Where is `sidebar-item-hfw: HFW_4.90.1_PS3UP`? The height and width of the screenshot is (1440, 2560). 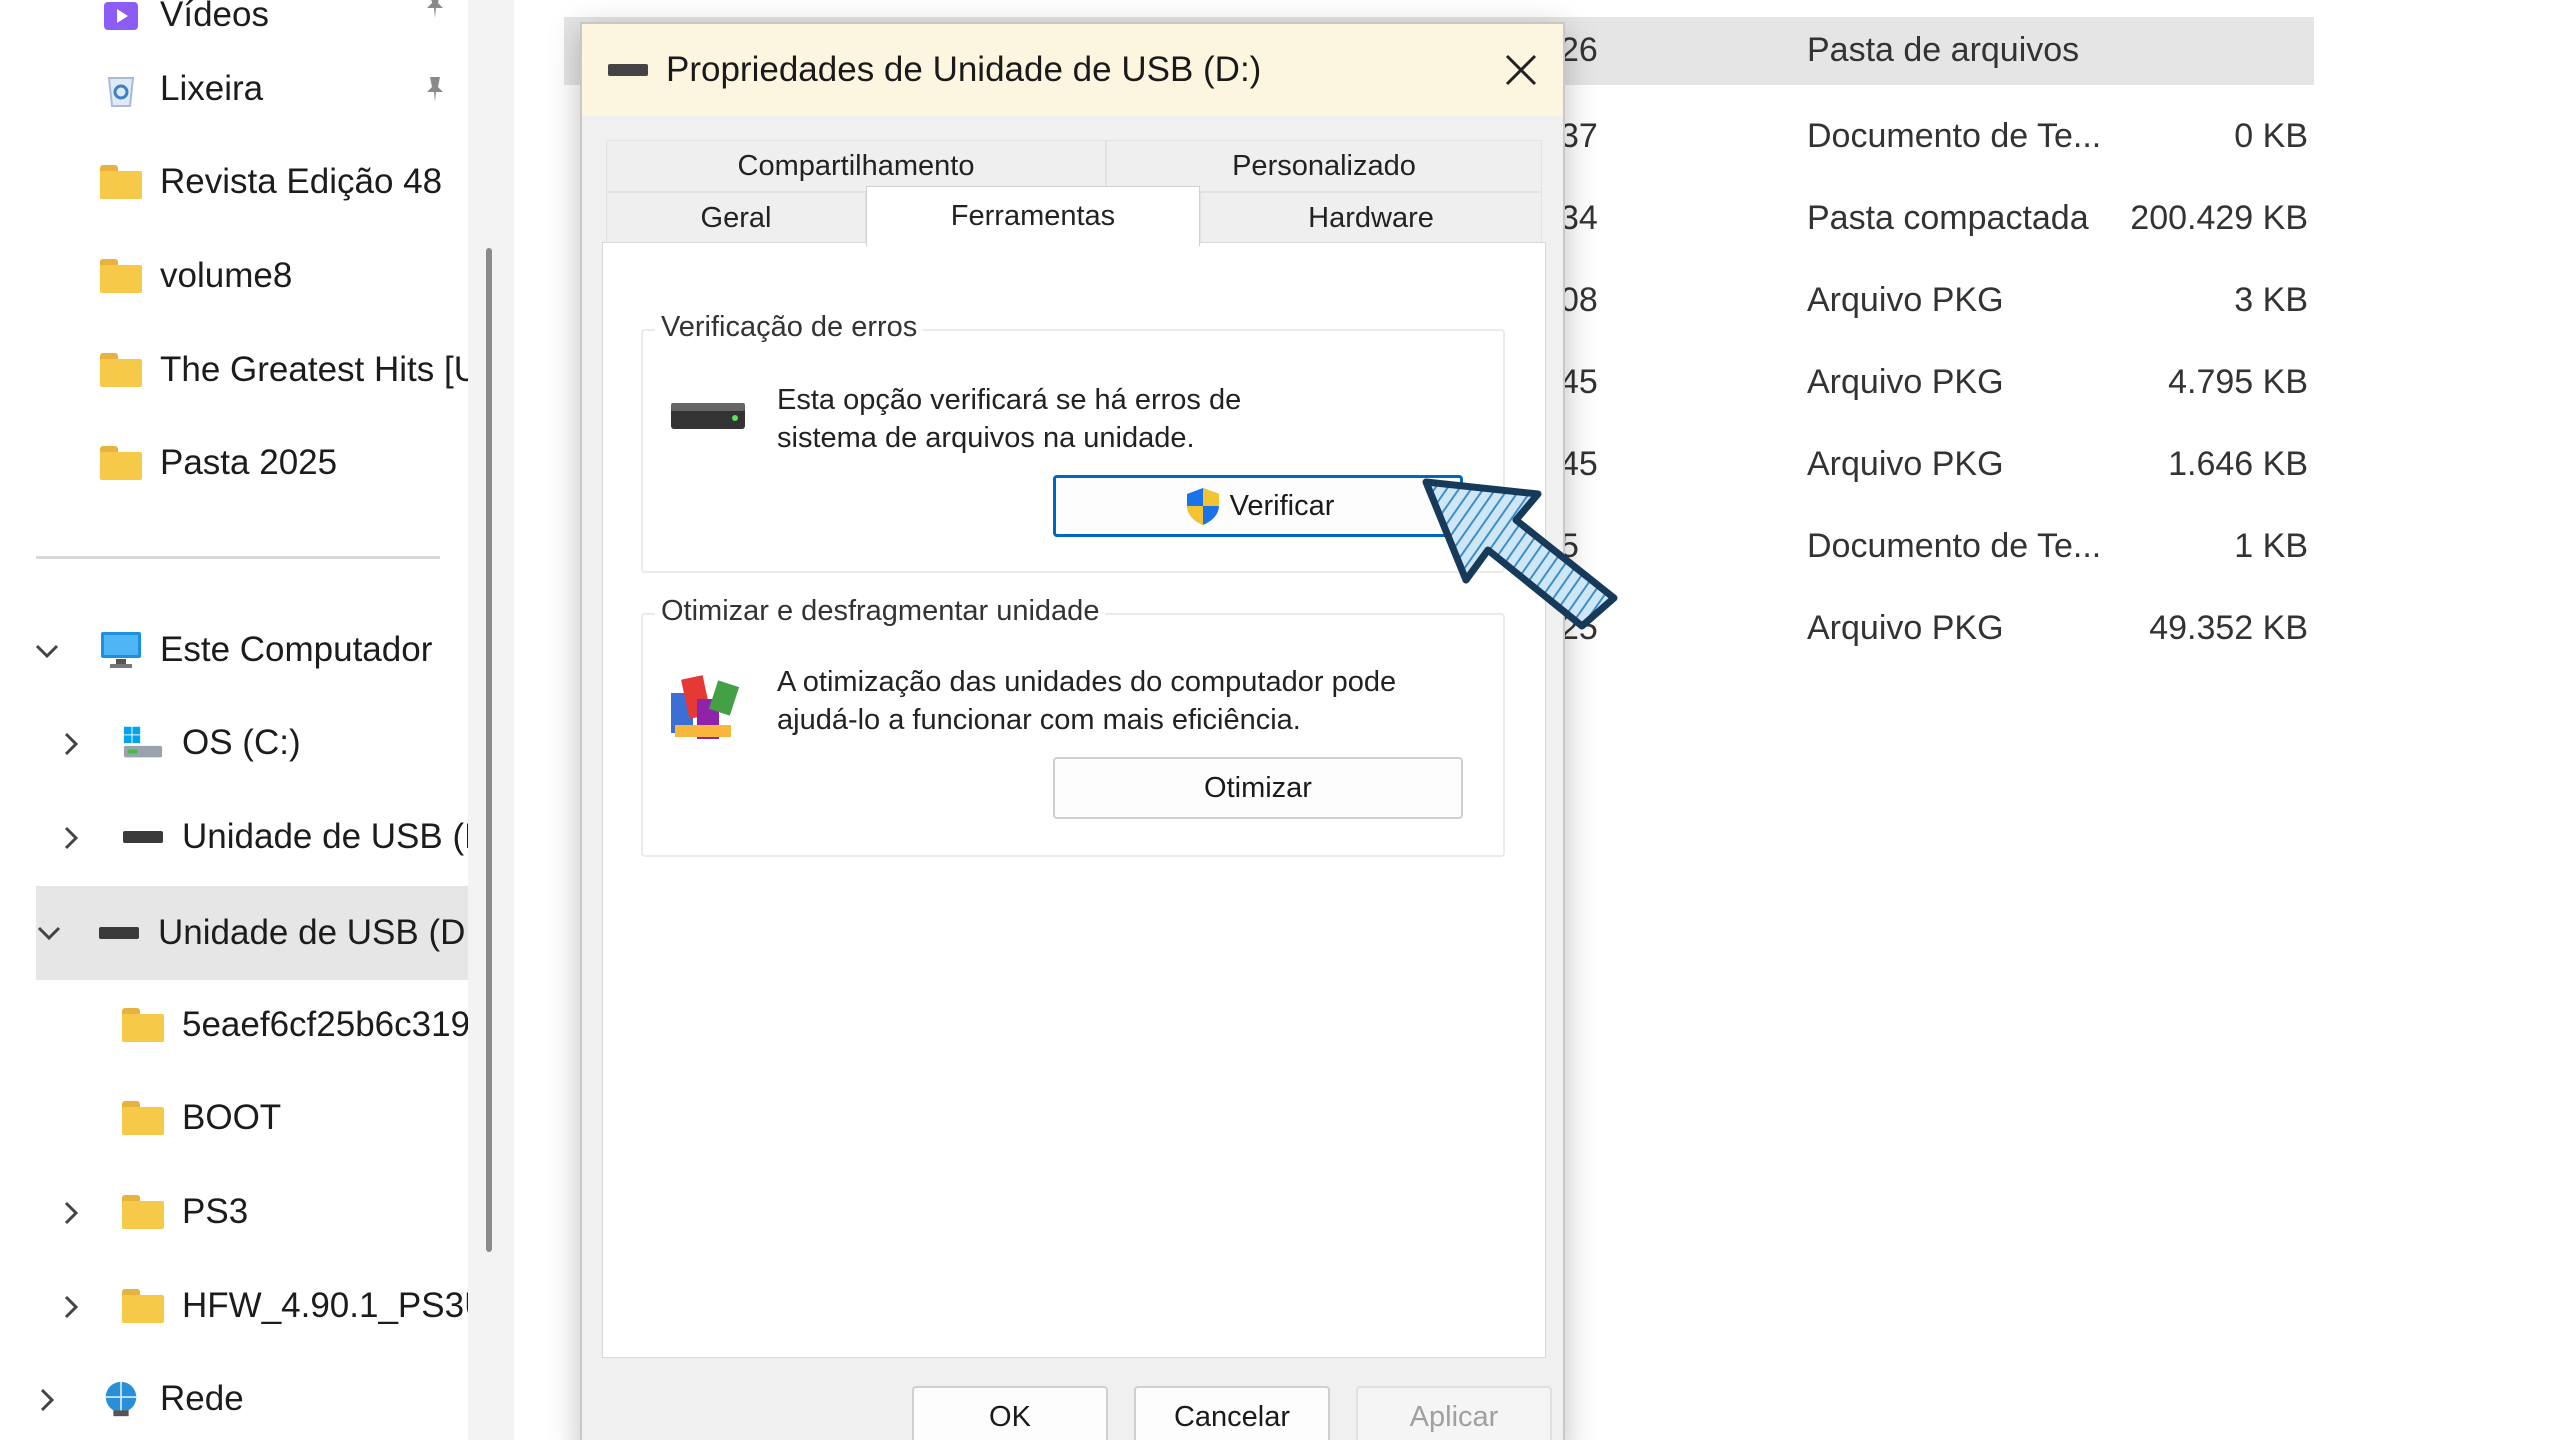
sidebar-item-hfw: HFW_4.90.1_PS3UP is located at coordinates (295, 1306).